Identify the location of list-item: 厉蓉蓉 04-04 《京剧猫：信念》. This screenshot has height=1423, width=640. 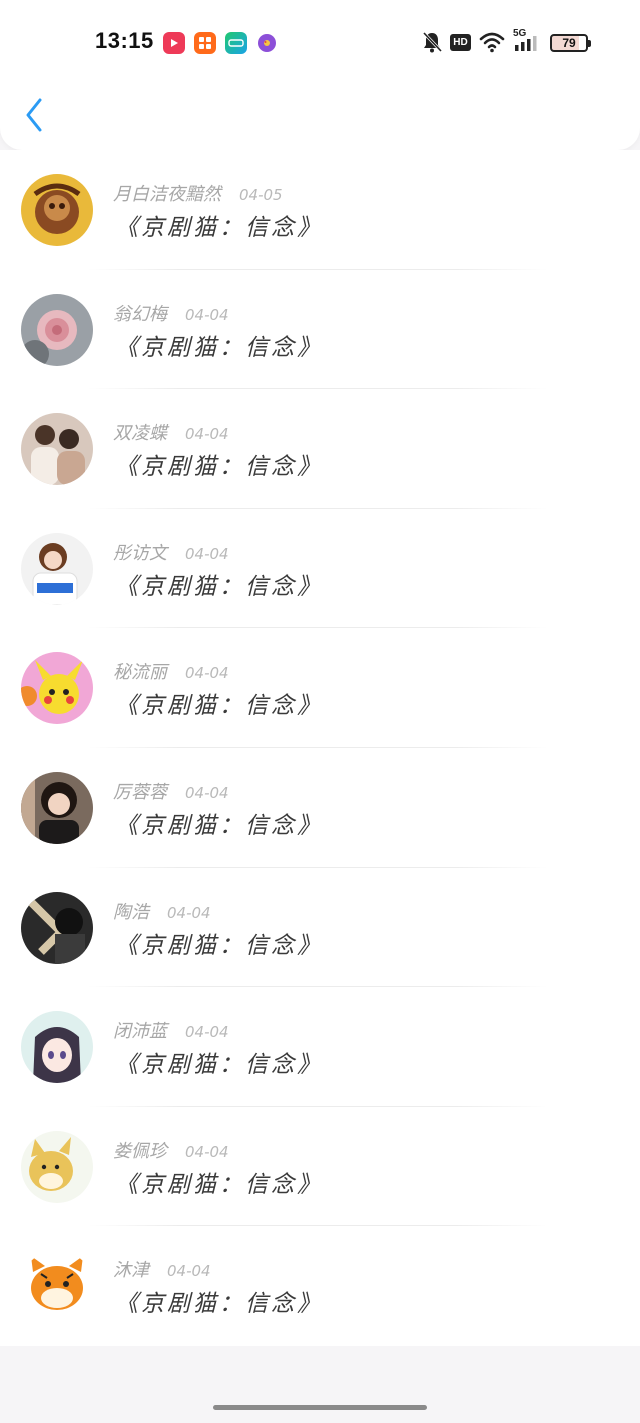
(320, 808).